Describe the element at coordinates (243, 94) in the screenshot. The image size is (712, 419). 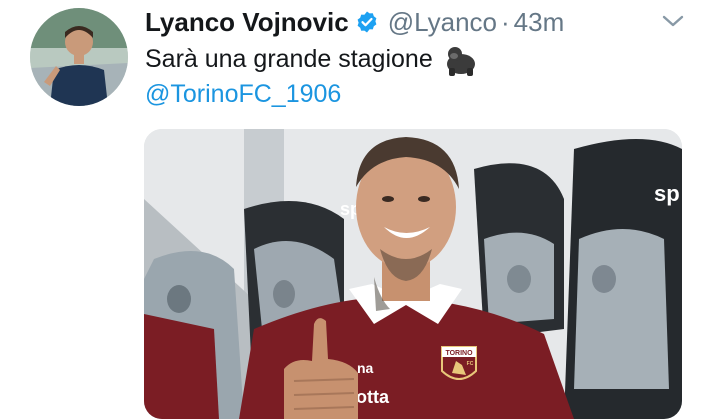
I see `mention-link: @TorinoFC_1906` at that location.